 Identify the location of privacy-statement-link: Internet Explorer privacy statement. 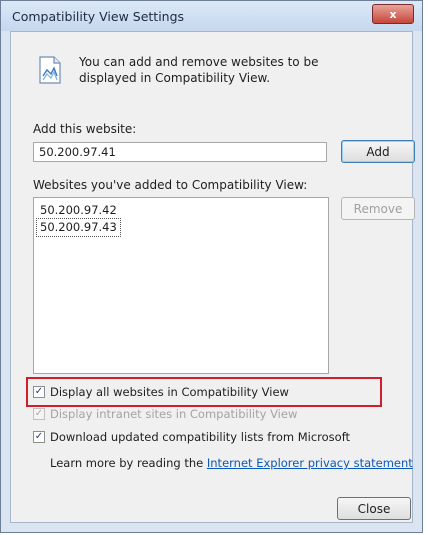
(310, 463).